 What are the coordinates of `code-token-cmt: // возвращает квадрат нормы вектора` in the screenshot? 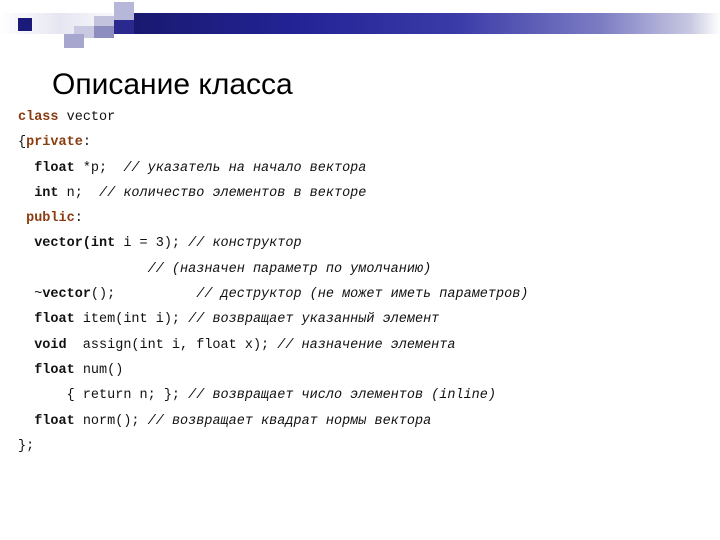 It's located at (289, 421).